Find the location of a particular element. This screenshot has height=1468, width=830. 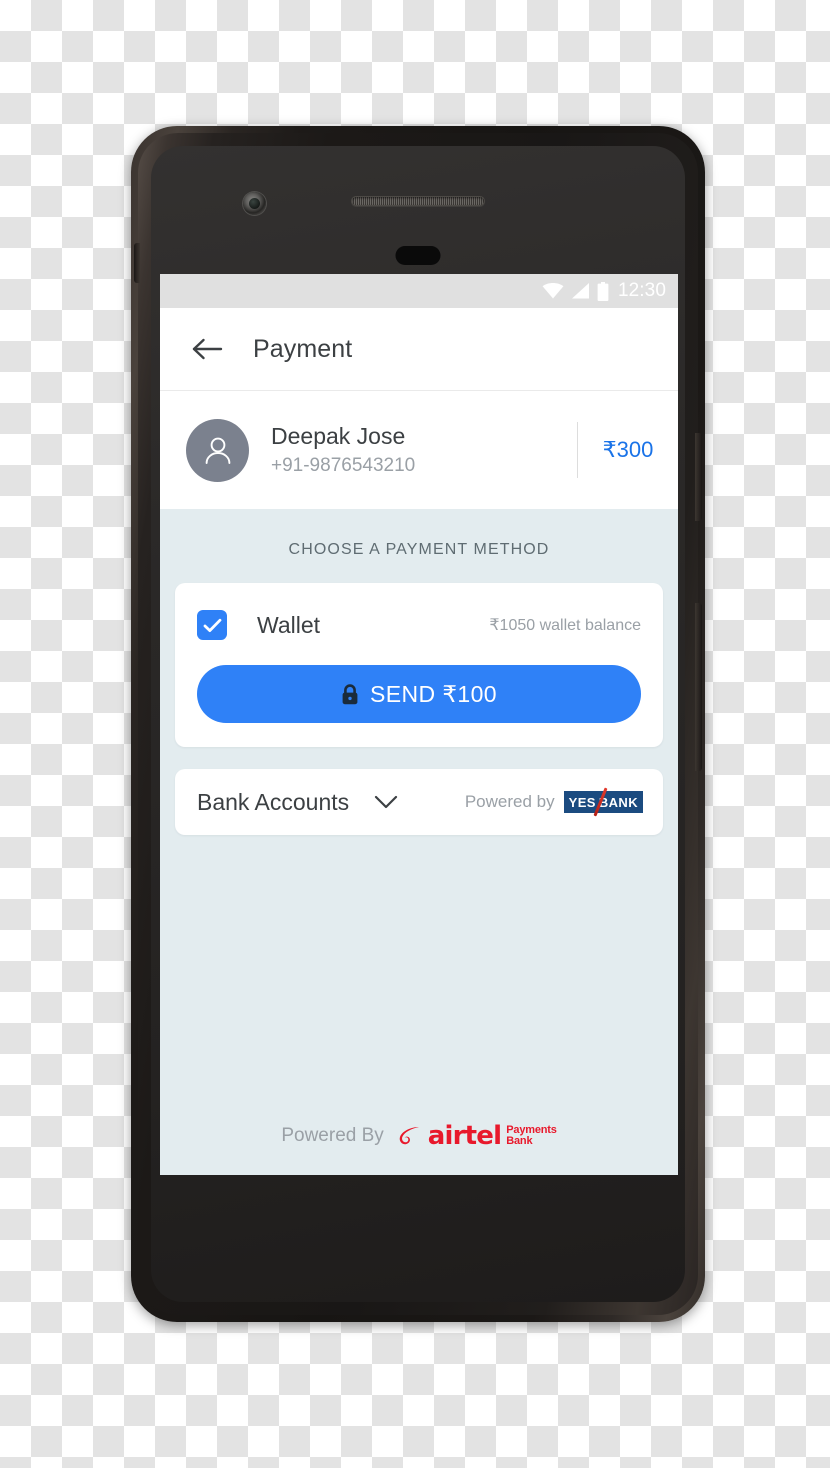

section-title: CHOOSE A PAYMENT METHOD is located at coordinates (419, 549).